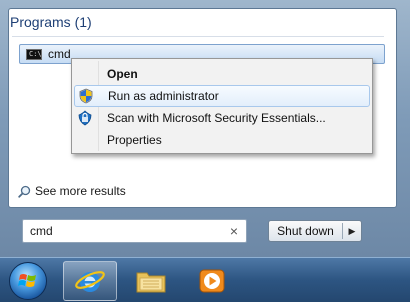  What do you see at coordinates (51, 22) in the screenshot?
I see `programs-header: Programs (1)` at bounding box center [51, 22].